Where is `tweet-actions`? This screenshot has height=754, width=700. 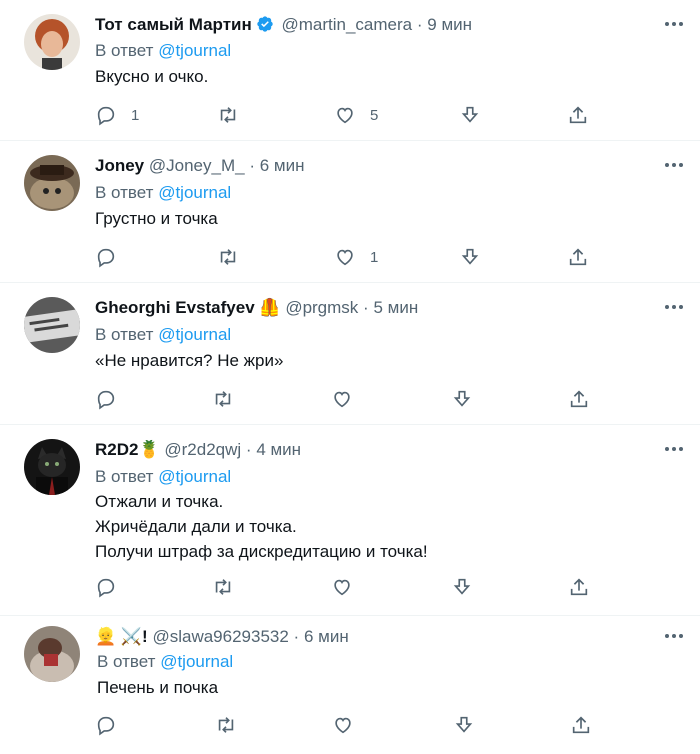 tweet-actions is located at coordinates (345, 725).